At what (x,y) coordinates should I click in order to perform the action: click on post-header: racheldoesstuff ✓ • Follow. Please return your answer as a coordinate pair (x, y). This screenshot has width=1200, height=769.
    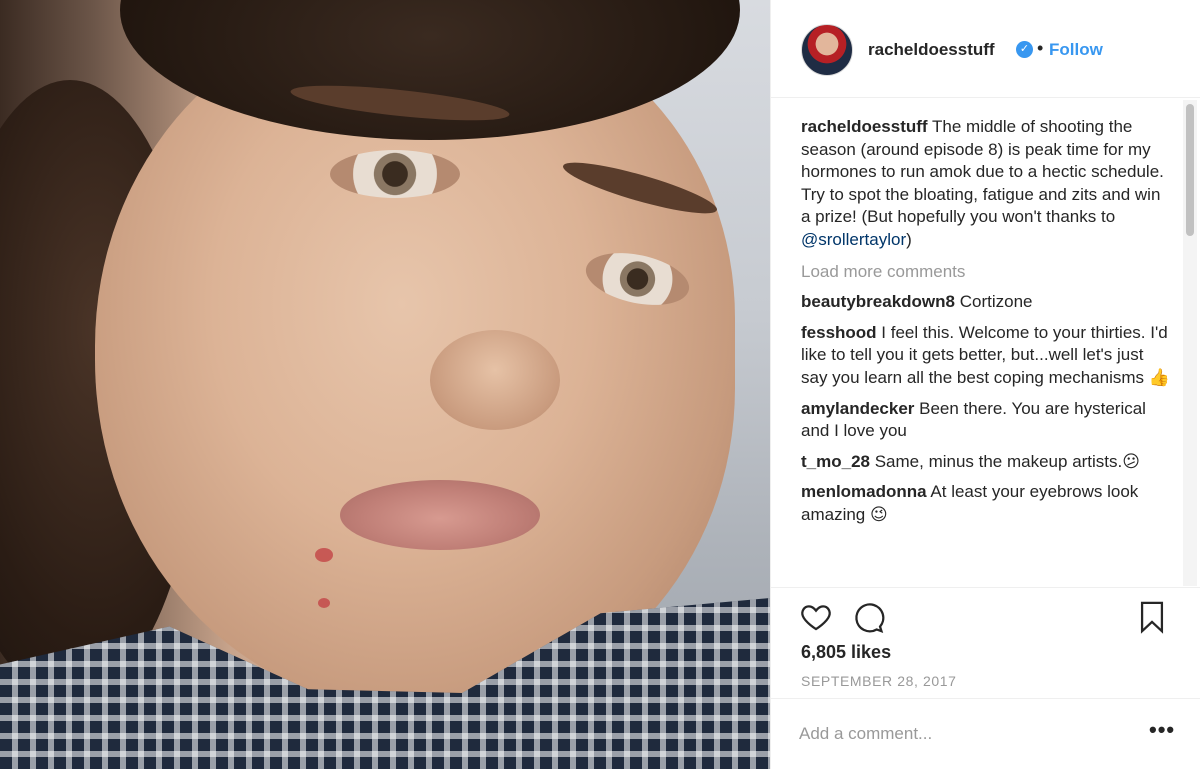
    Looking at the image, I should click on (985, 49).